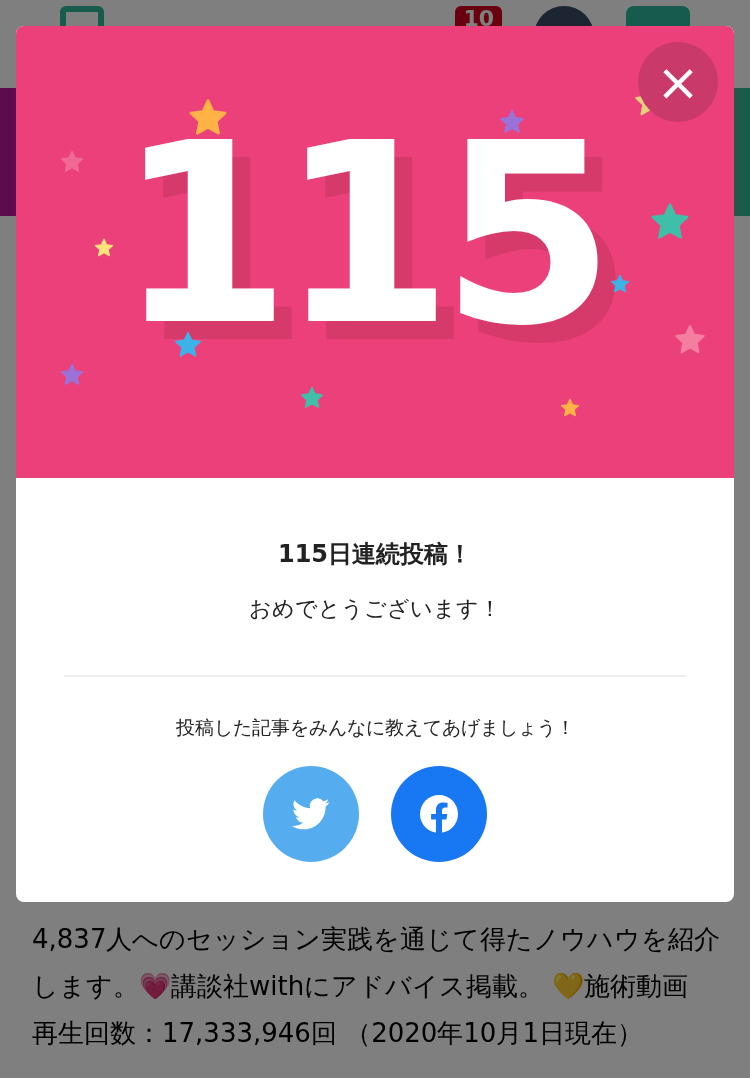  Describe the element at coordinates (678, 82) in the screenshot. I see `close-button: ×` at that location.